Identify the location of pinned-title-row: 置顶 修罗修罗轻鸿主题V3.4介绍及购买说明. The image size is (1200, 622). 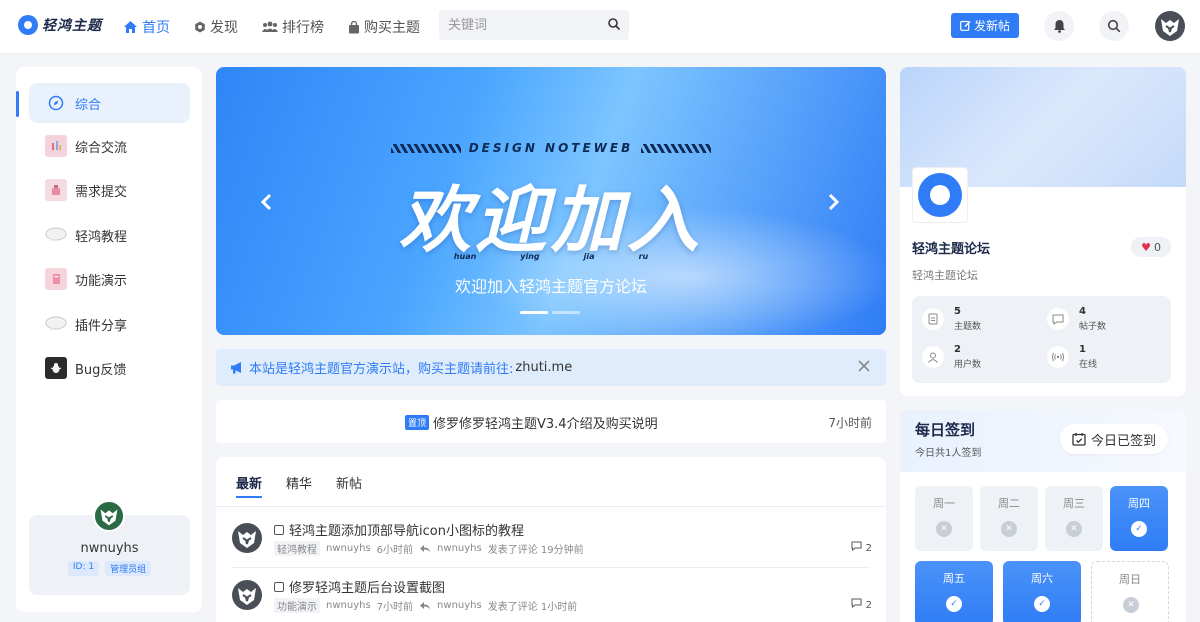
(531, 422).